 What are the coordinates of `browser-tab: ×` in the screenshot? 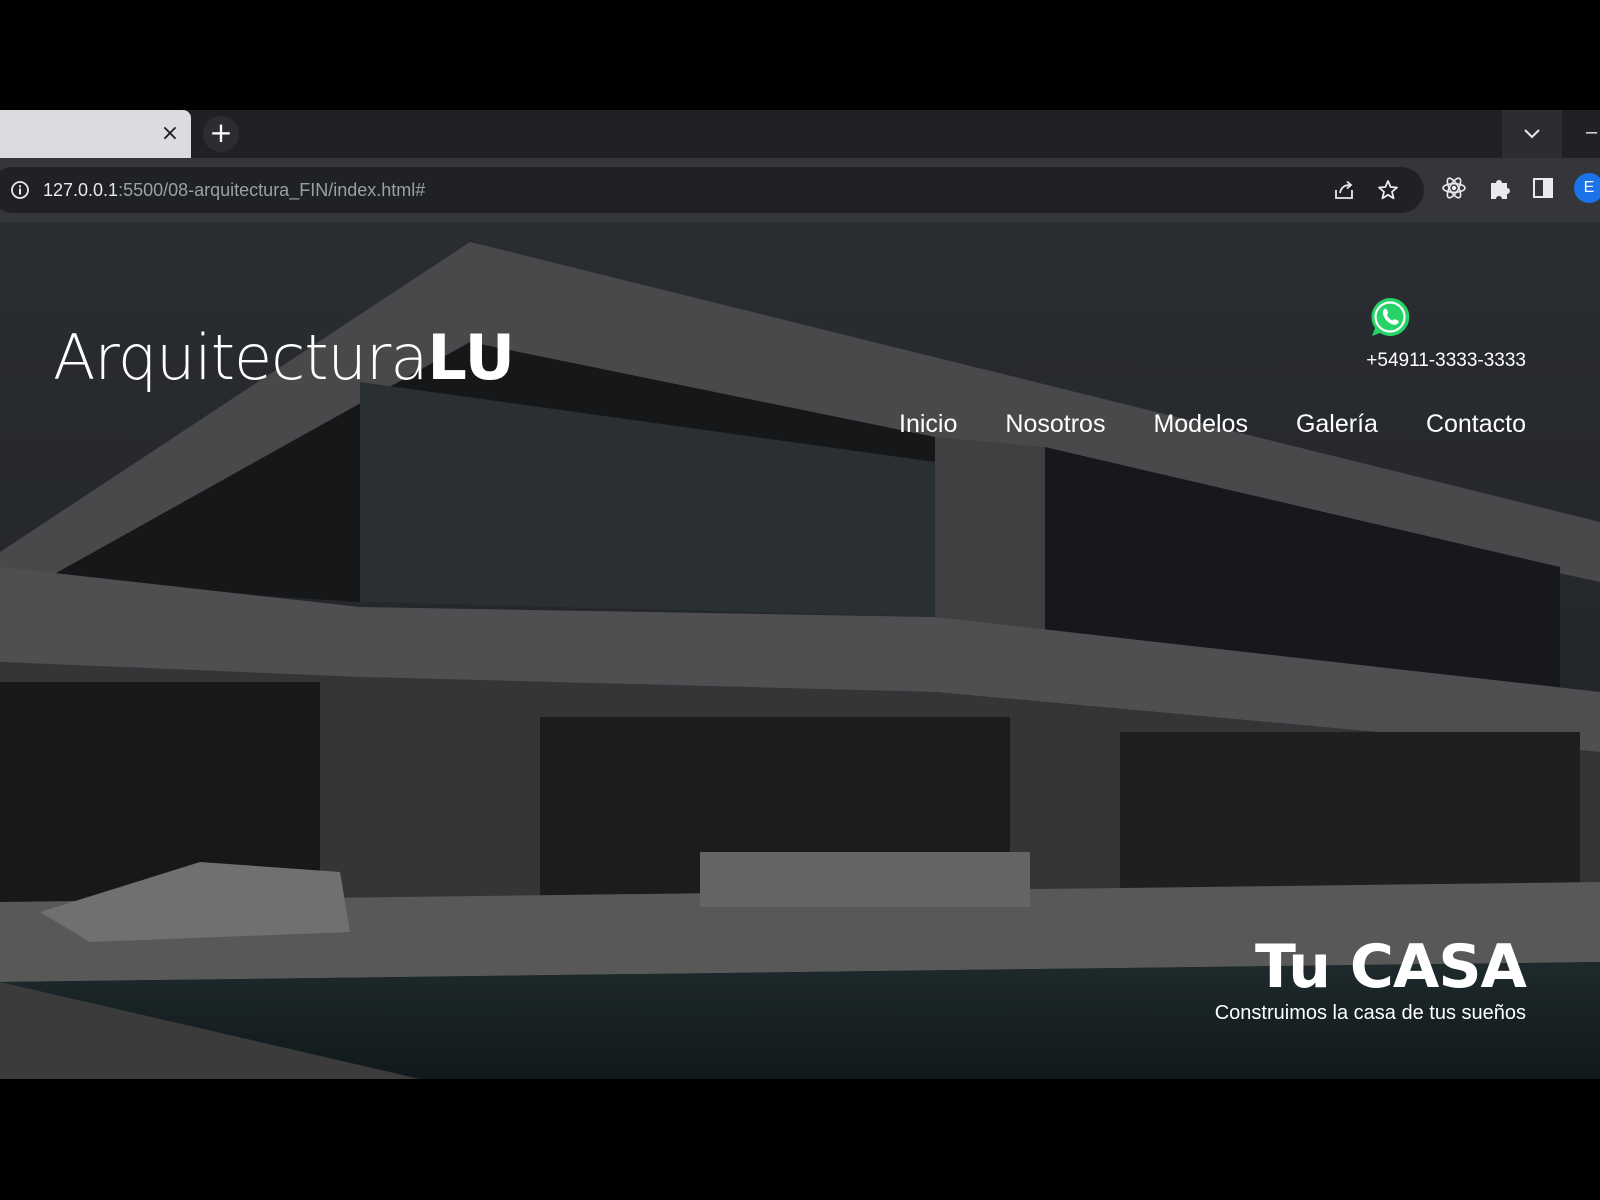 It's located at (95, 134).